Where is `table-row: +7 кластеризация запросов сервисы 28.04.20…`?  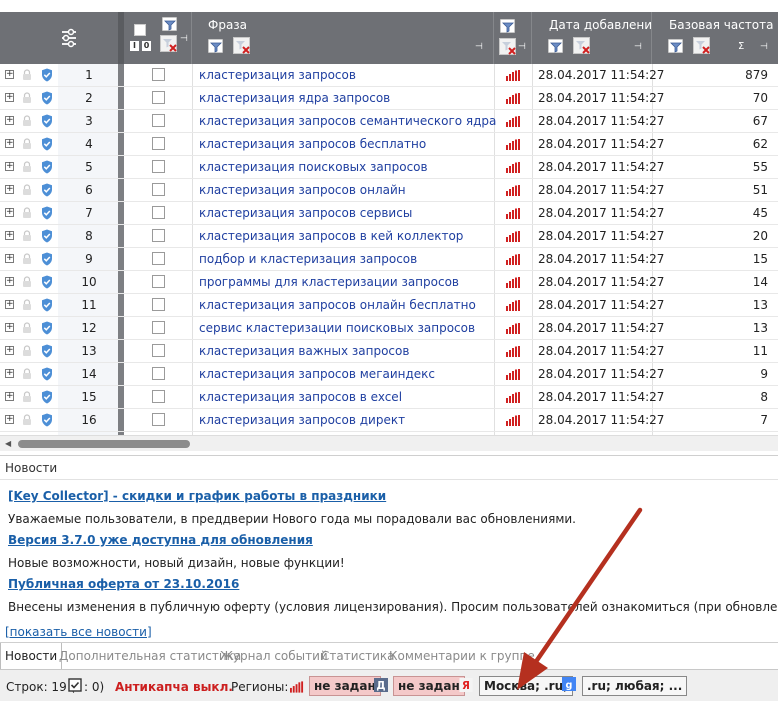 table-row: +7 кластеризация запросов сервисы 28.04.20… is located at coordinates (389, 213).